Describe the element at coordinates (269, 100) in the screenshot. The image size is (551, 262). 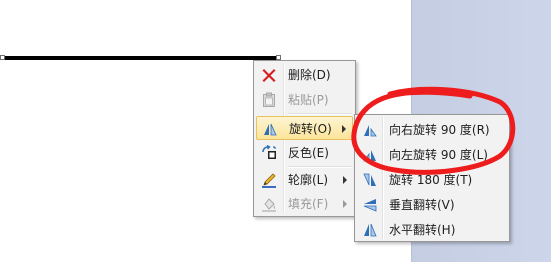
I see `paste-icon` at that location.